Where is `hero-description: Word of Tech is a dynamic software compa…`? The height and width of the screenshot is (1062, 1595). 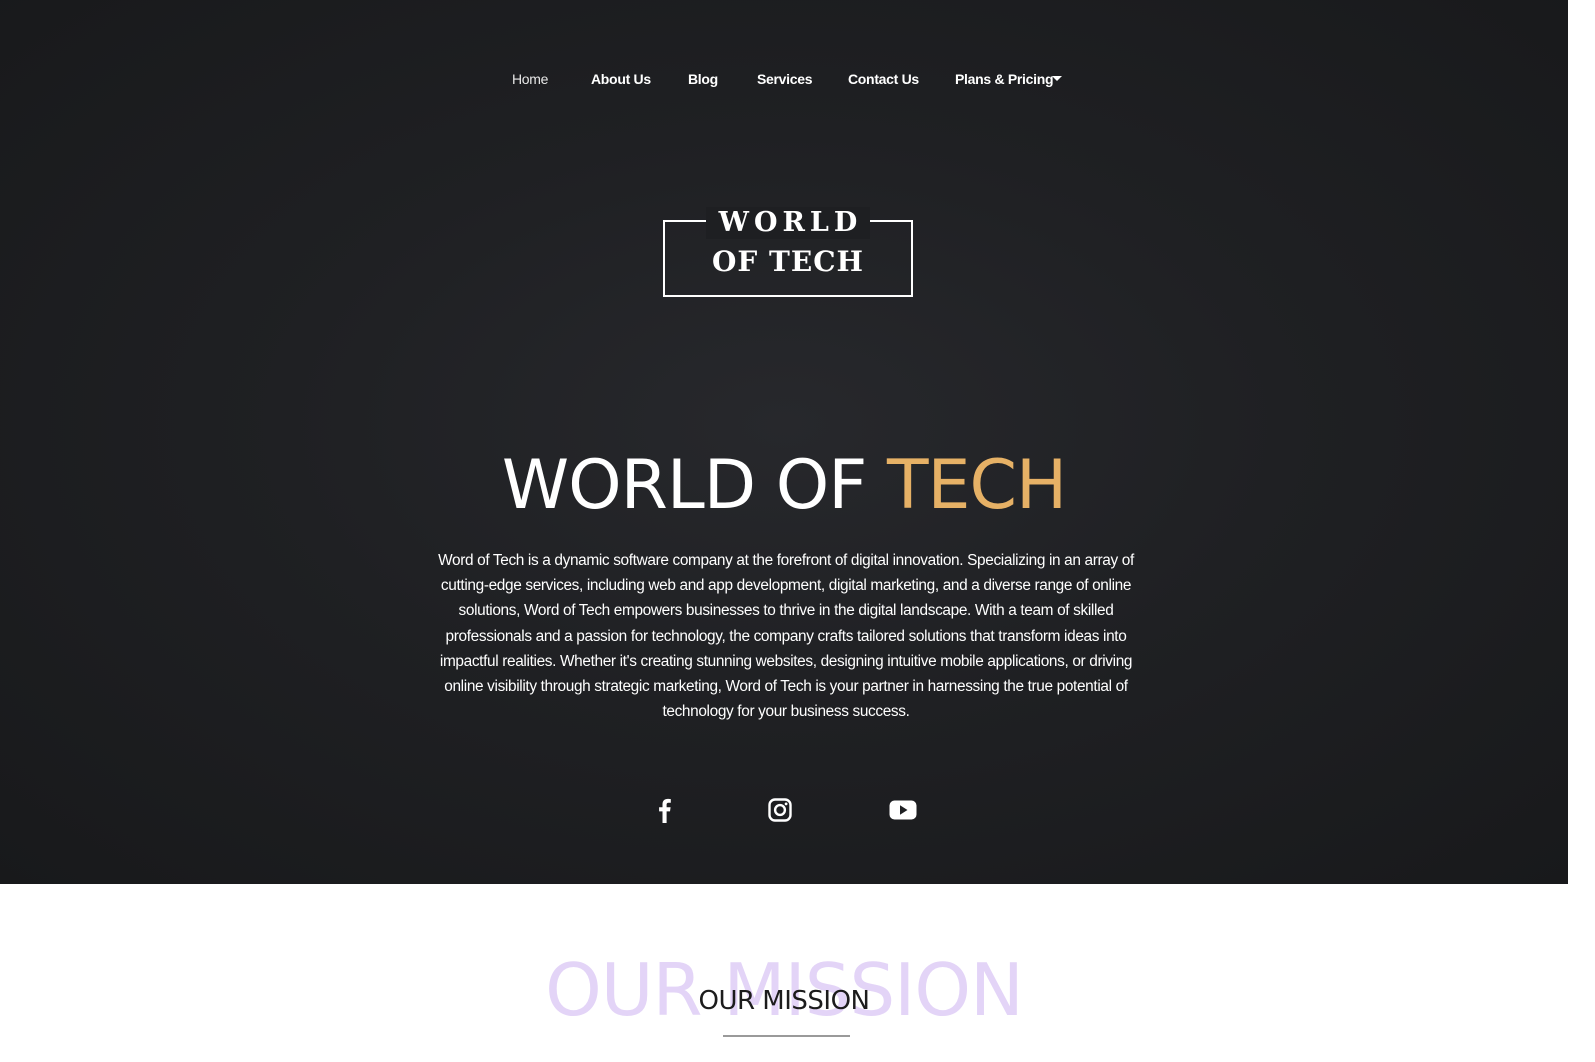
hero-description: Word of Tech is a dynamic software compa… is located at coordinates (786, 636).